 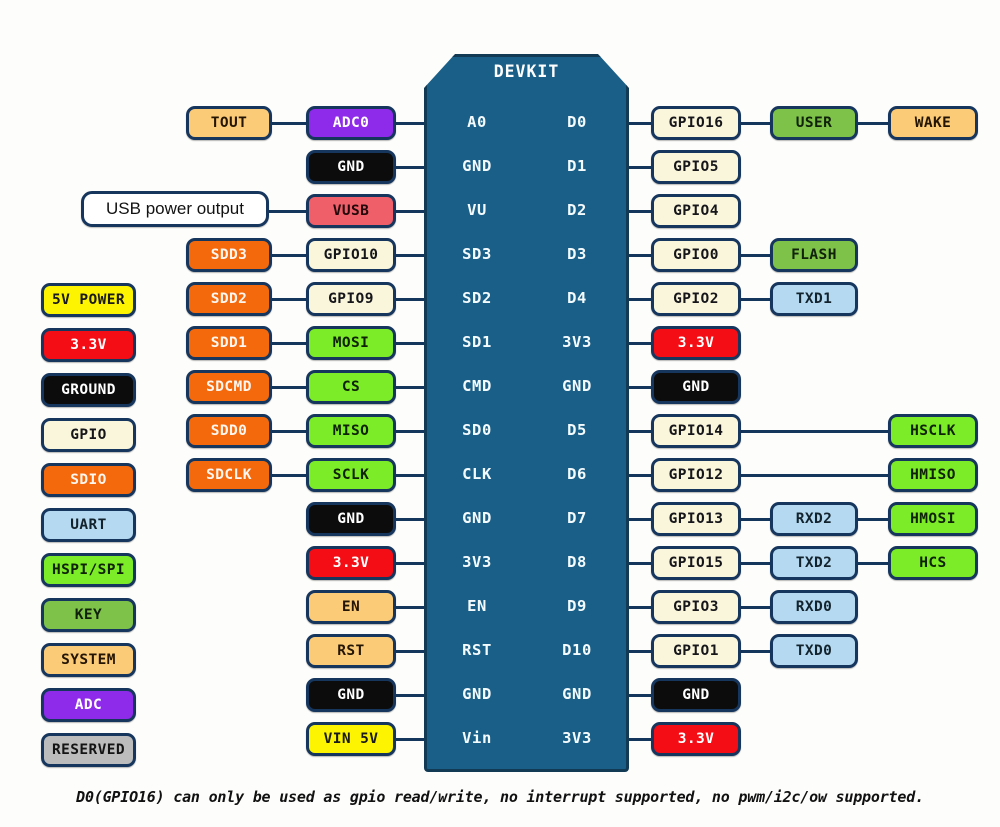 What do you see at coordinates (88, 570) in the screenshot?
I see `legend-item-hspi-spi: HSPI/SPI` at bounding box center [88, 570].